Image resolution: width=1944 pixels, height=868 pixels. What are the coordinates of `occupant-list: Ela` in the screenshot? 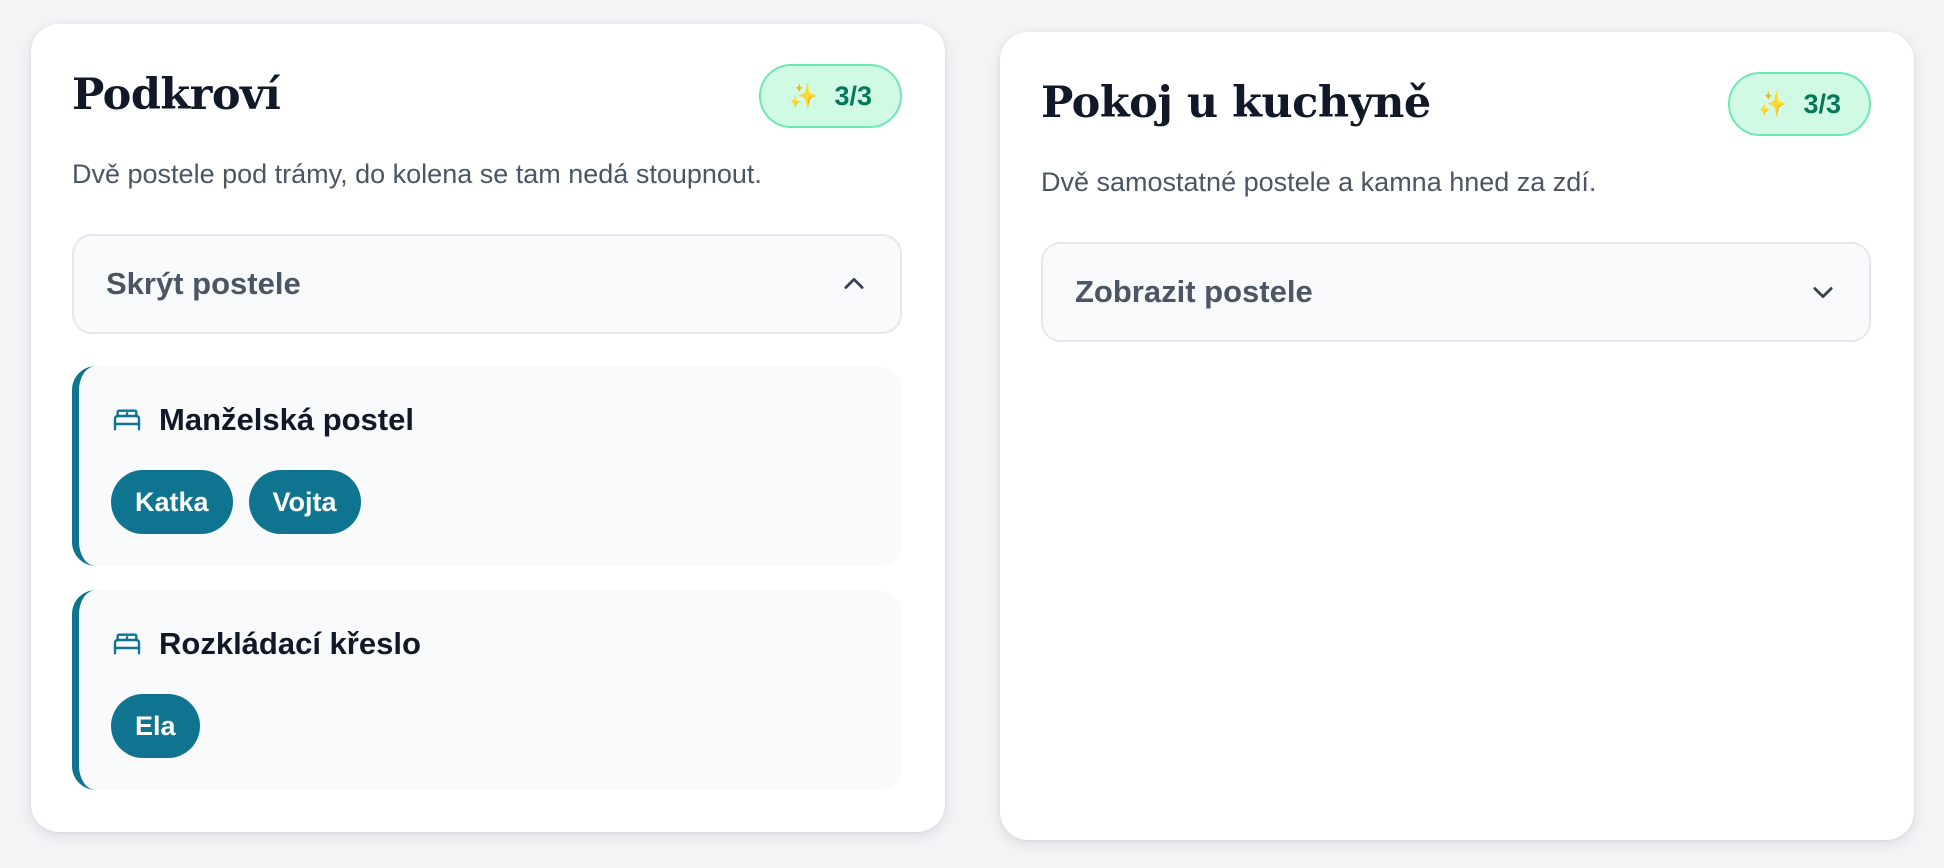 It's located at (155, 726).